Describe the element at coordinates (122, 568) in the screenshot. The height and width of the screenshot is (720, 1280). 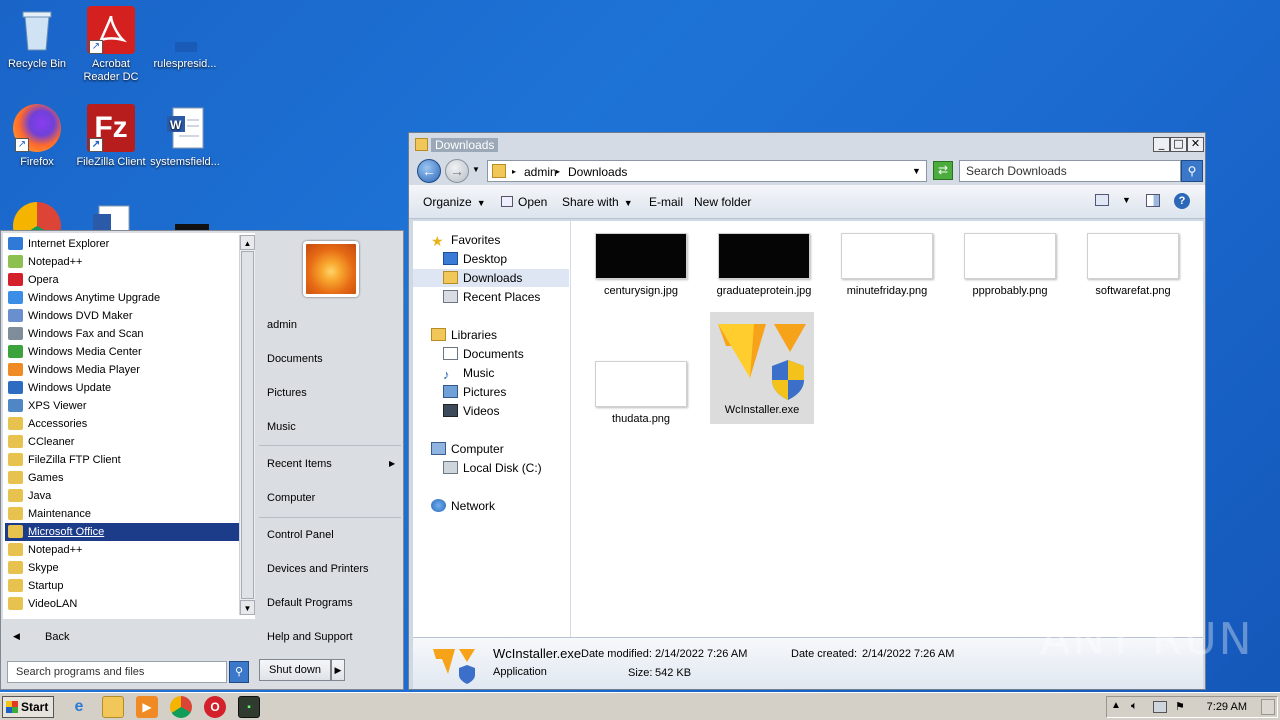
I see `program-item: Skype` at that location.